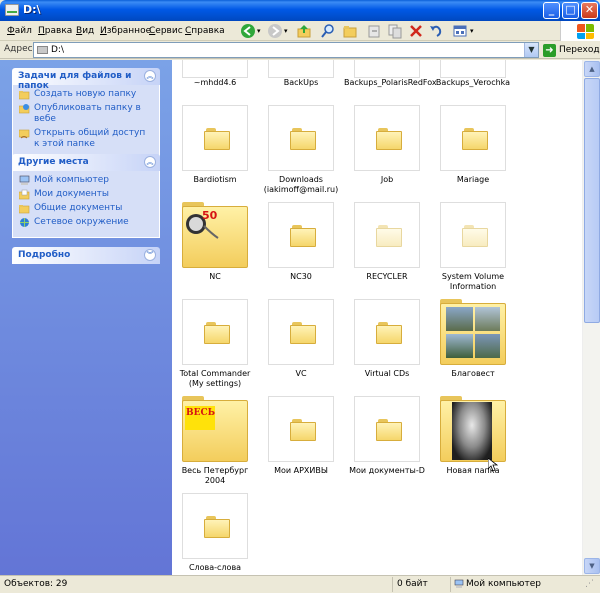 Image resolution: width=600 pixels, height=593 pixels. Describe the element at coordinates (86, 139) in the screenshot. I see `task-share-folder: Открыть общий доступ к этой папке` at that location.